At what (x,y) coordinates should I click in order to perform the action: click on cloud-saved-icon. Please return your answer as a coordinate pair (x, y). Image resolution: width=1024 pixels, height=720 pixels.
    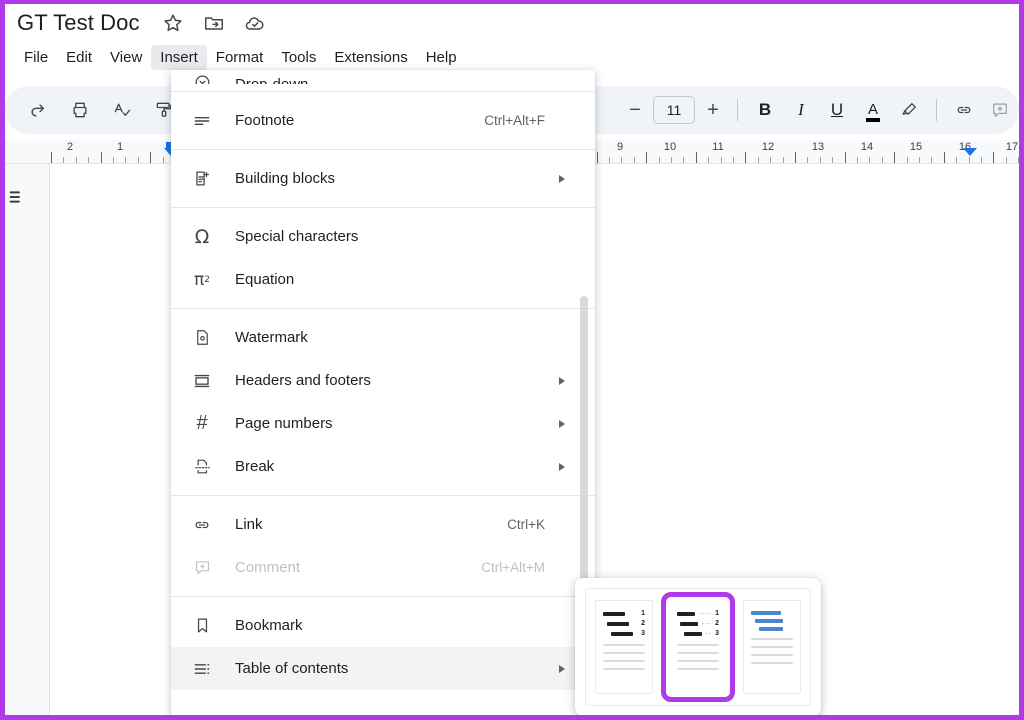
    Looking at the image, I should click on (255, 23).